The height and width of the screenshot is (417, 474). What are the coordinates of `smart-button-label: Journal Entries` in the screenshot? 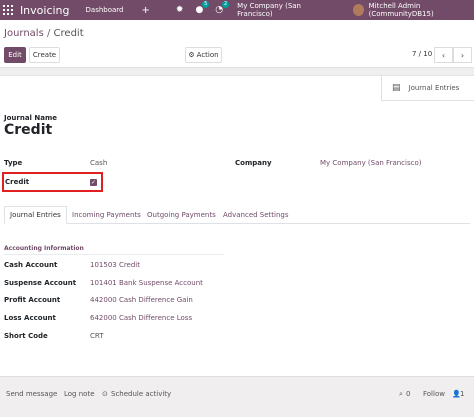 It's located at (434, 88).